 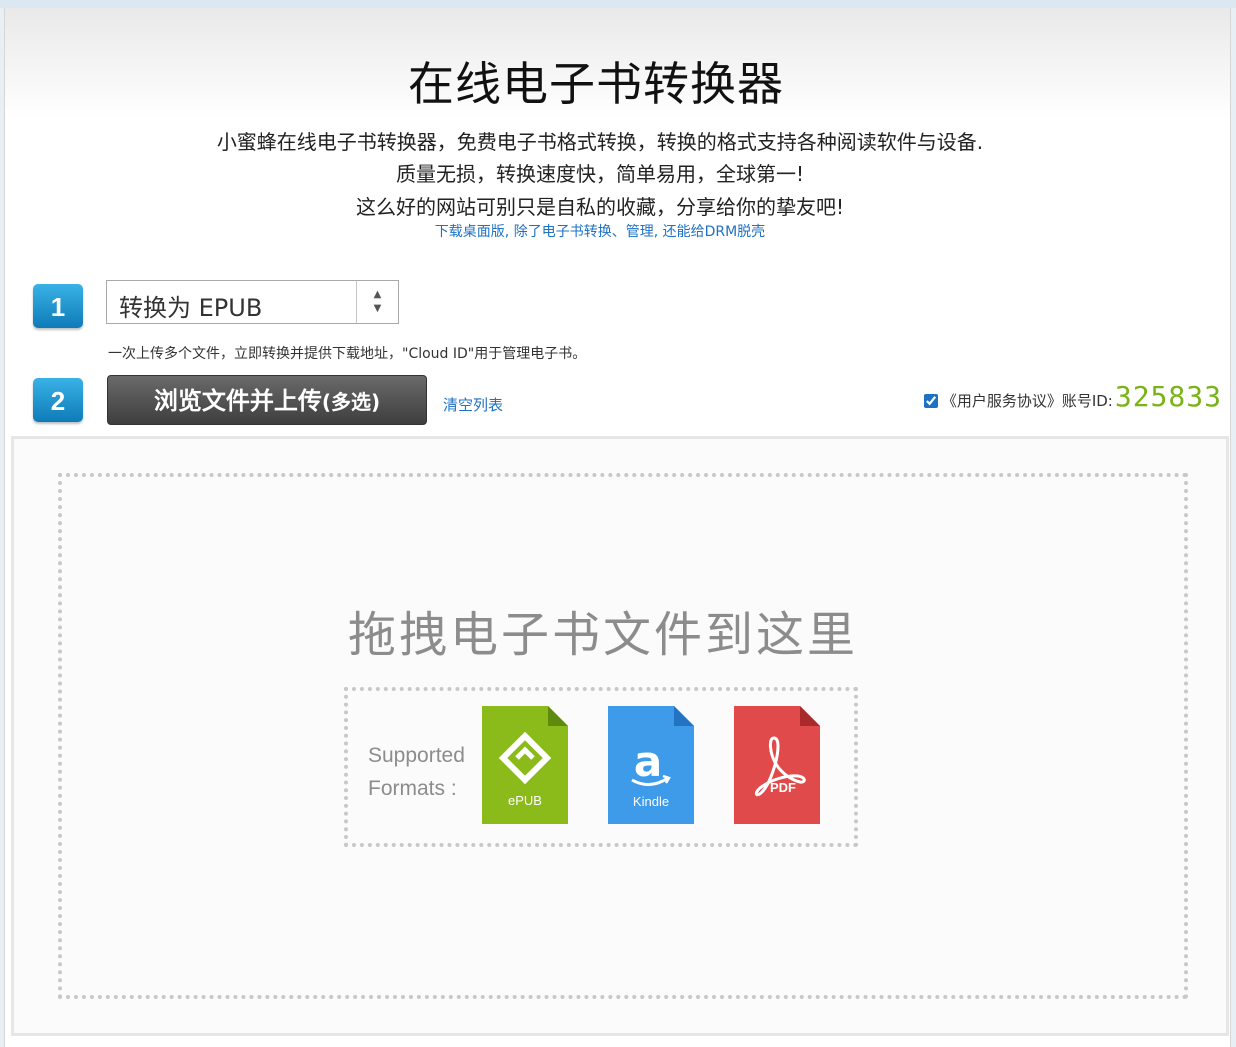 I want to click on upload-hint: 一次上传多个文件，立即转换并提供下载地址，"Cloud ID"用于管理电子书。, so click(x=347, y=354).